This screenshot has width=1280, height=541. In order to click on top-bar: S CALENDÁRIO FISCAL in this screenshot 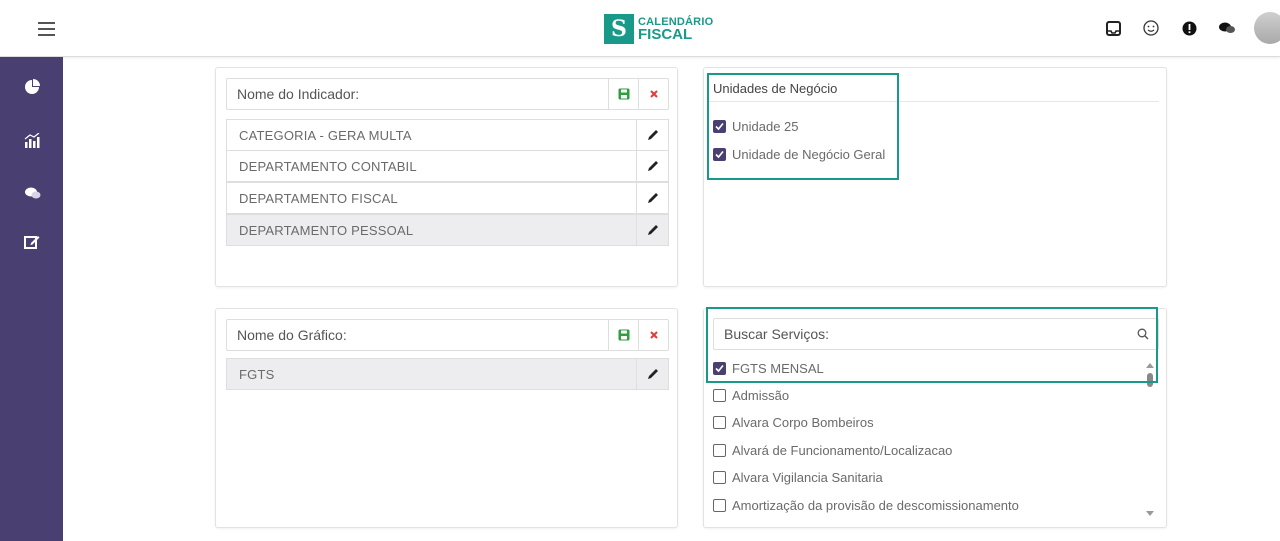, I will do `click(640, 28)`.